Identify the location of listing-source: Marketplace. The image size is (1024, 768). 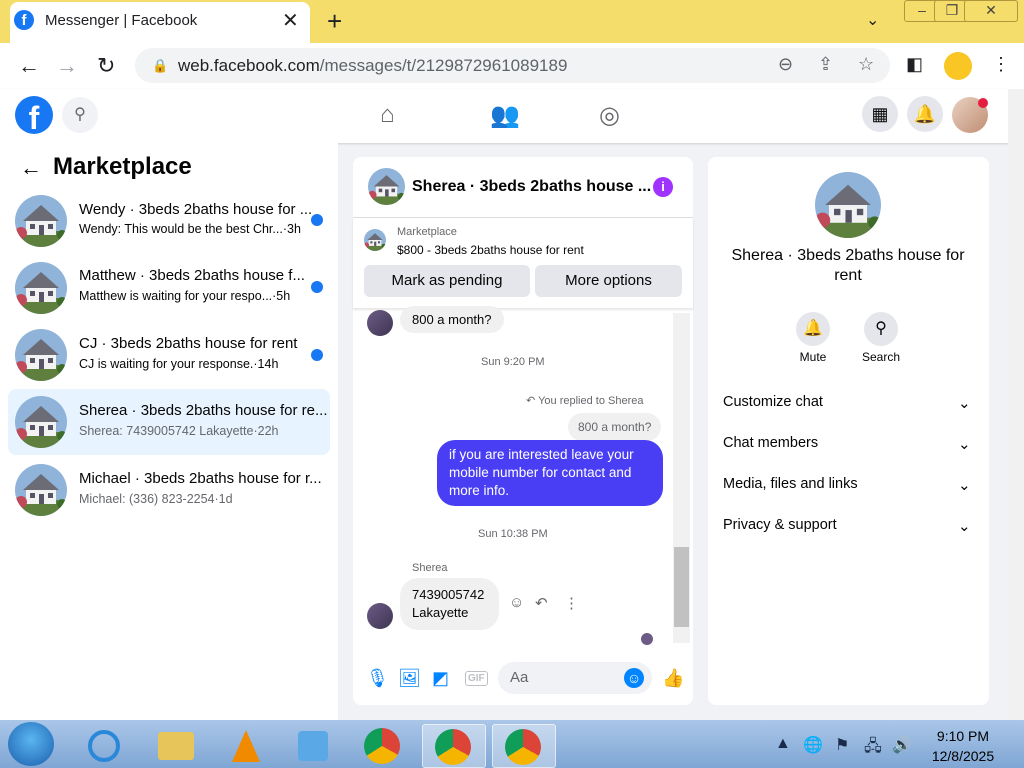
(427, 232).